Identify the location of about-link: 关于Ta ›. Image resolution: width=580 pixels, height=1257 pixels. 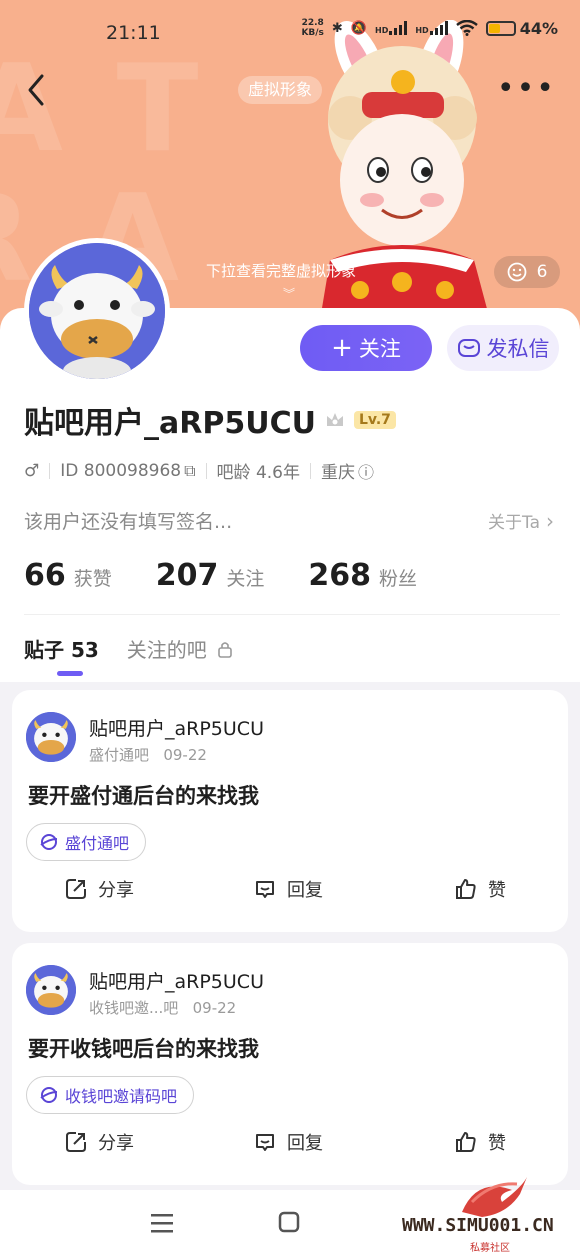
(521, 521).